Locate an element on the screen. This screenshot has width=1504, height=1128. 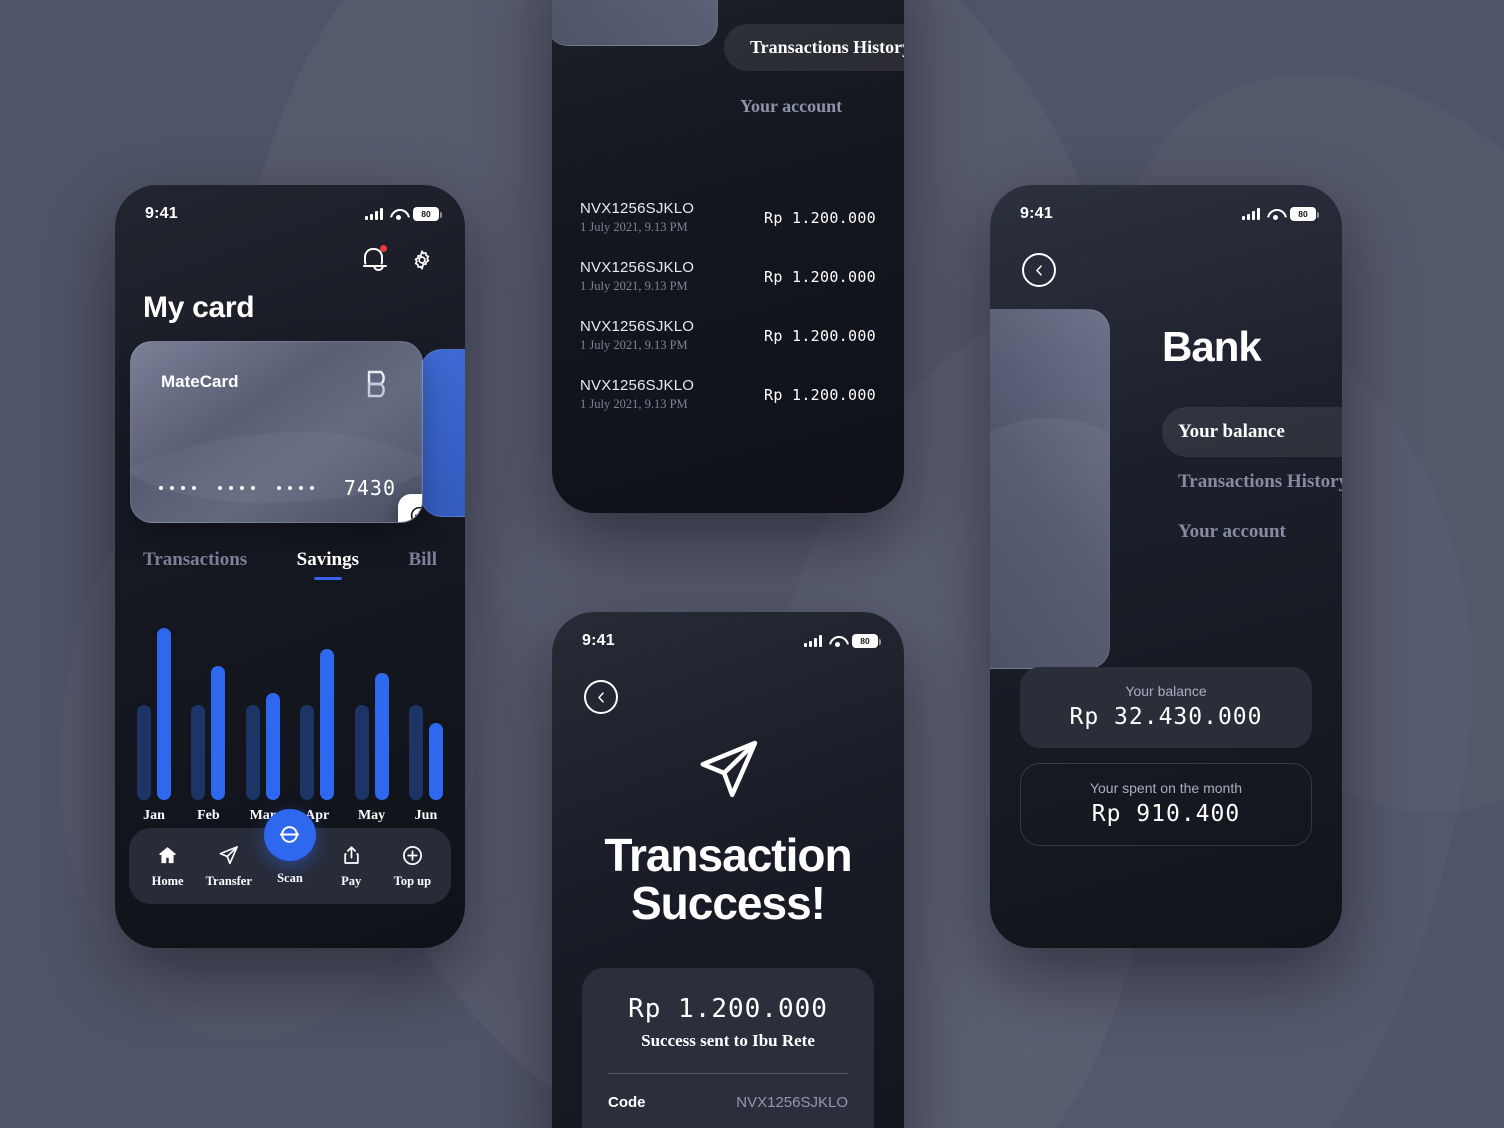
nav-item-scan: Scan is located at coordinates (290, 847).